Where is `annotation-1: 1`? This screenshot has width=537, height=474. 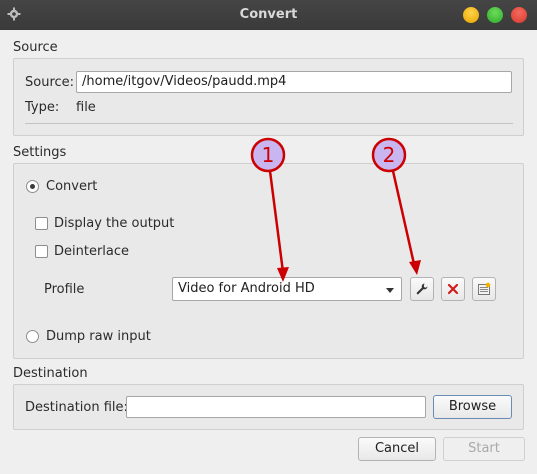 annotation-1: 1 is located at coordinates (269, 209).